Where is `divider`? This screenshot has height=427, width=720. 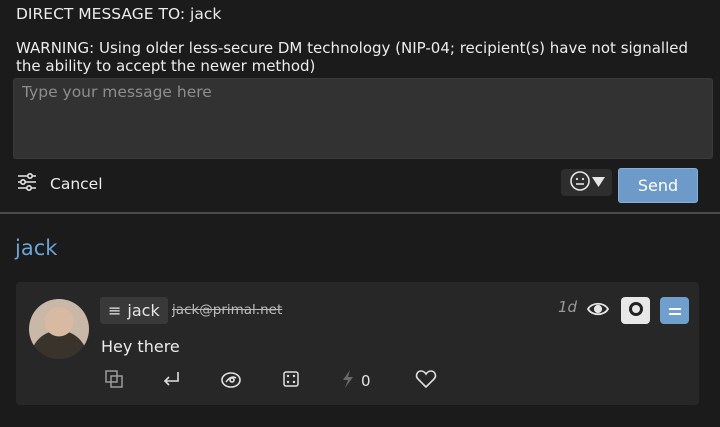 divider is located at coordinates (360, 213).